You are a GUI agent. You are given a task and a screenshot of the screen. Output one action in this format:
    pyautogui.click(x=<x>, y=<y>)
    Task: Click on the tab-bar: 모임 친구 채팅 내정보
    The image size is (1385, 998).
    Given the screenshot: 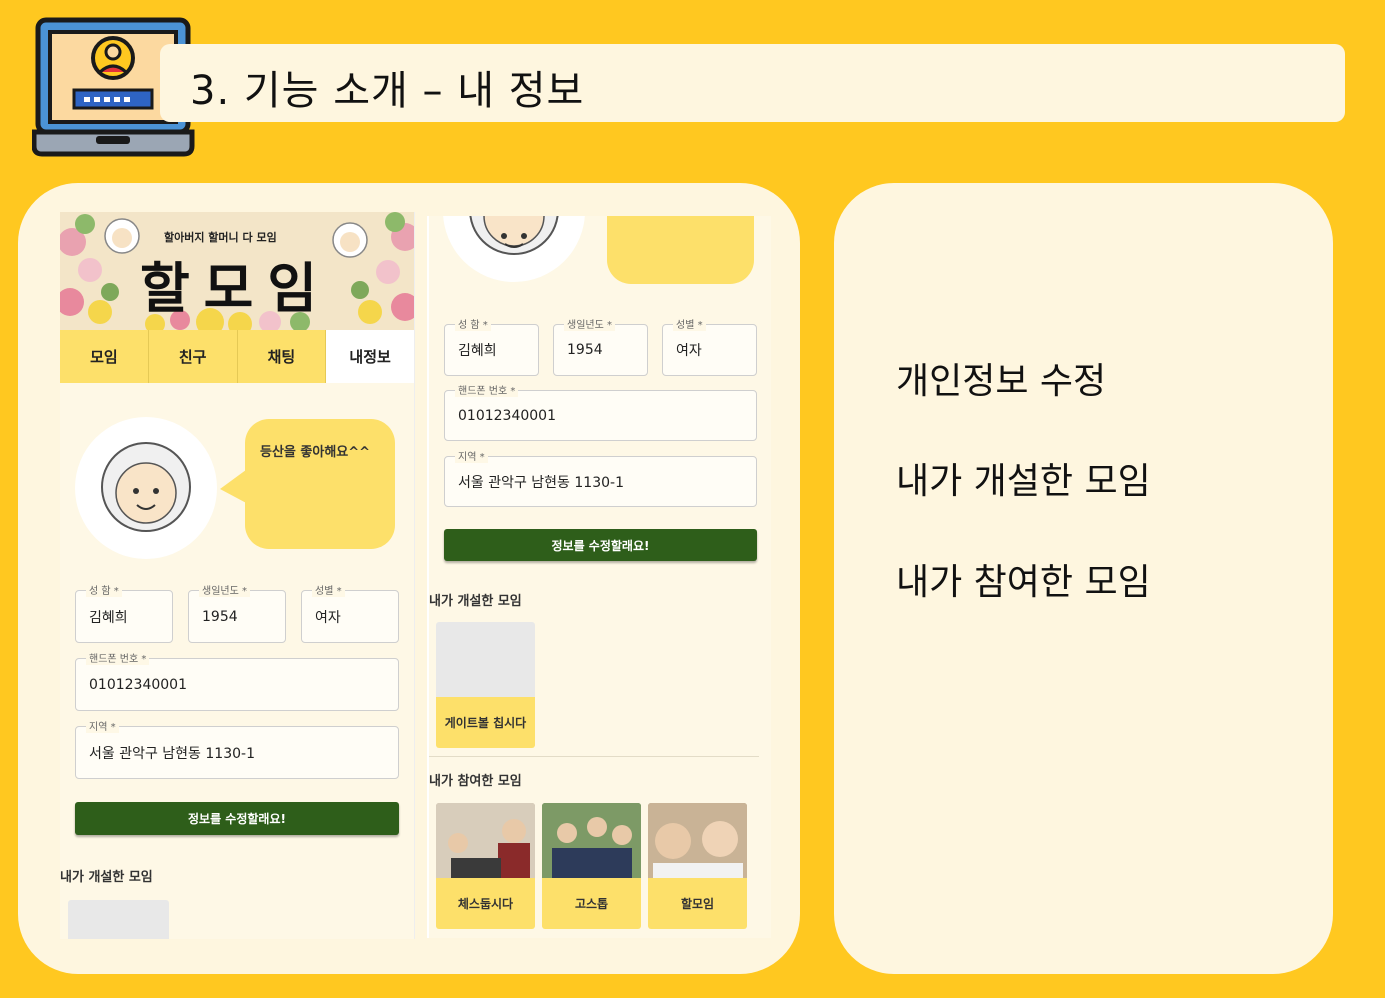 What is the action you would take?
    pyautogui.click(x=237, y=356)
    